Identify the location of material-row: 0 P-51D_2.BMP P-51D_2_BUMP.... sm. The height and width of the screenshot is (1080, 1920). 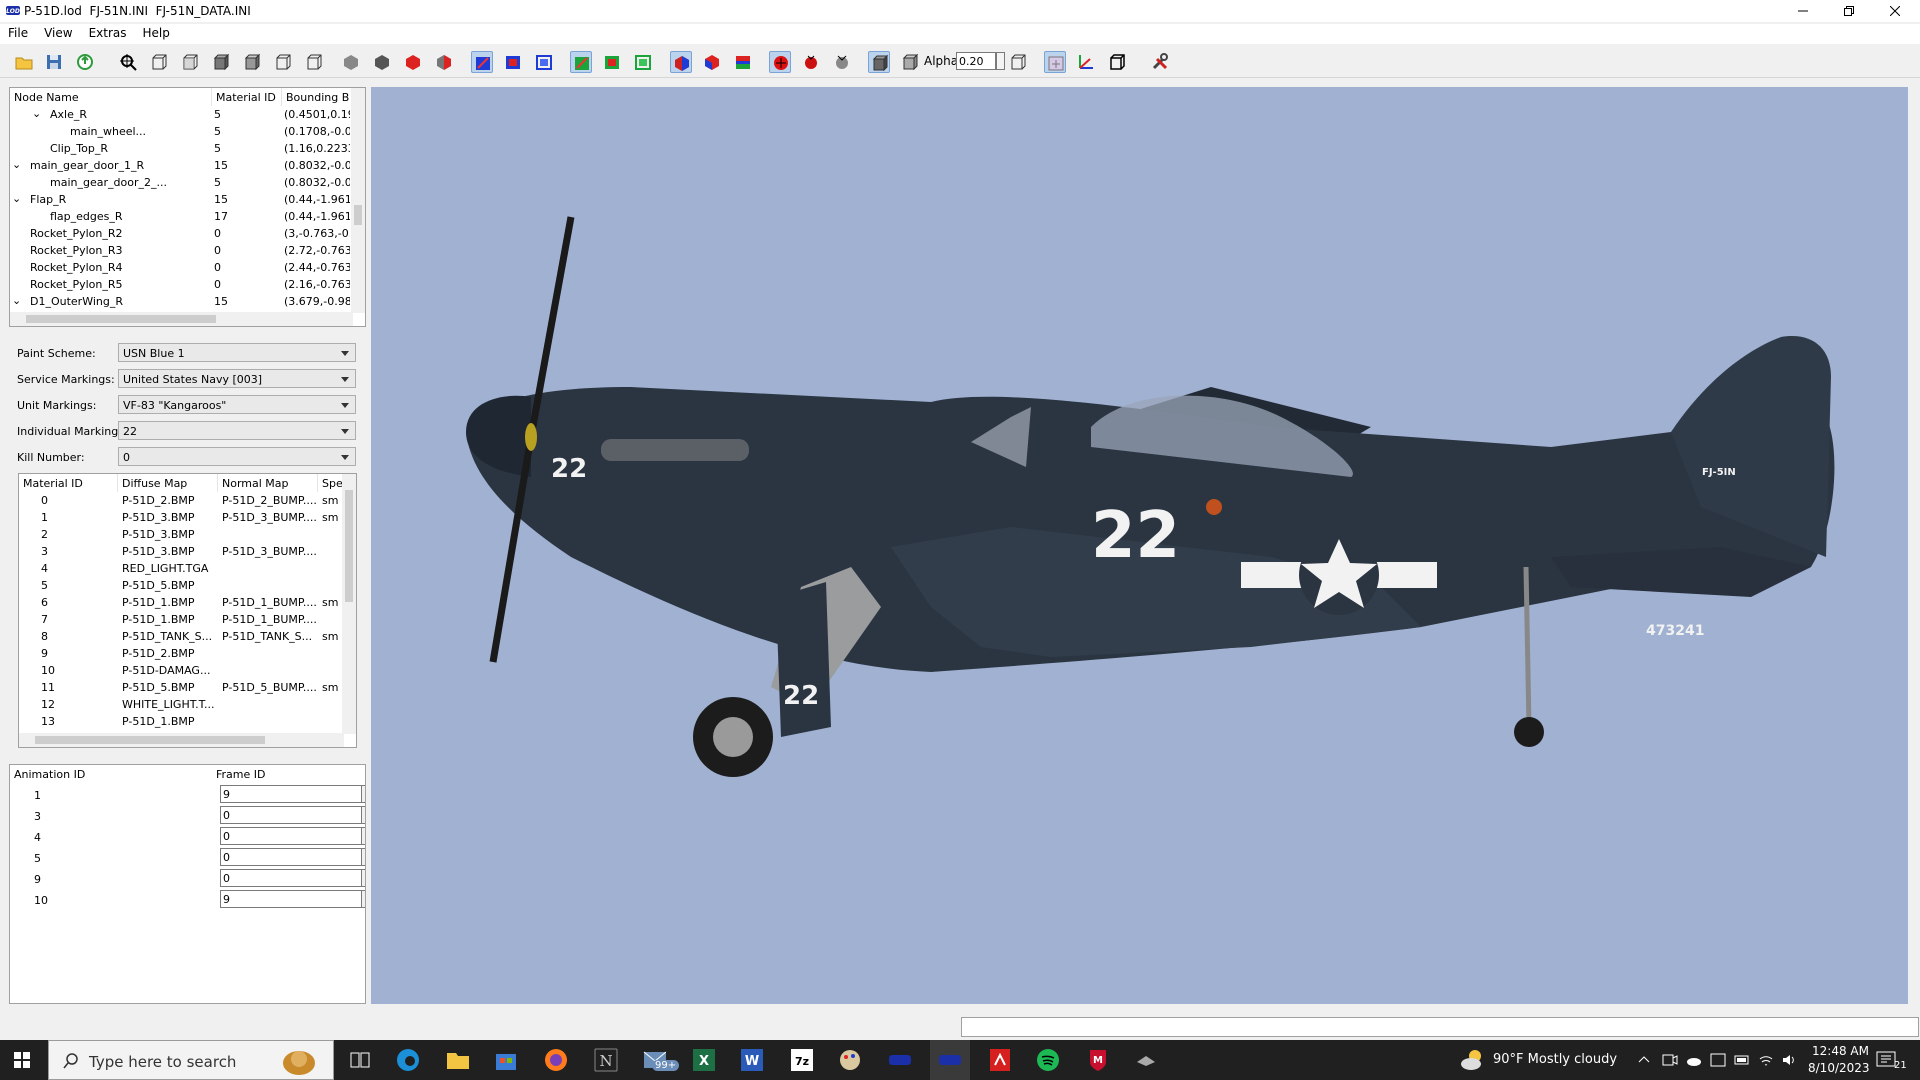
(181, 500).